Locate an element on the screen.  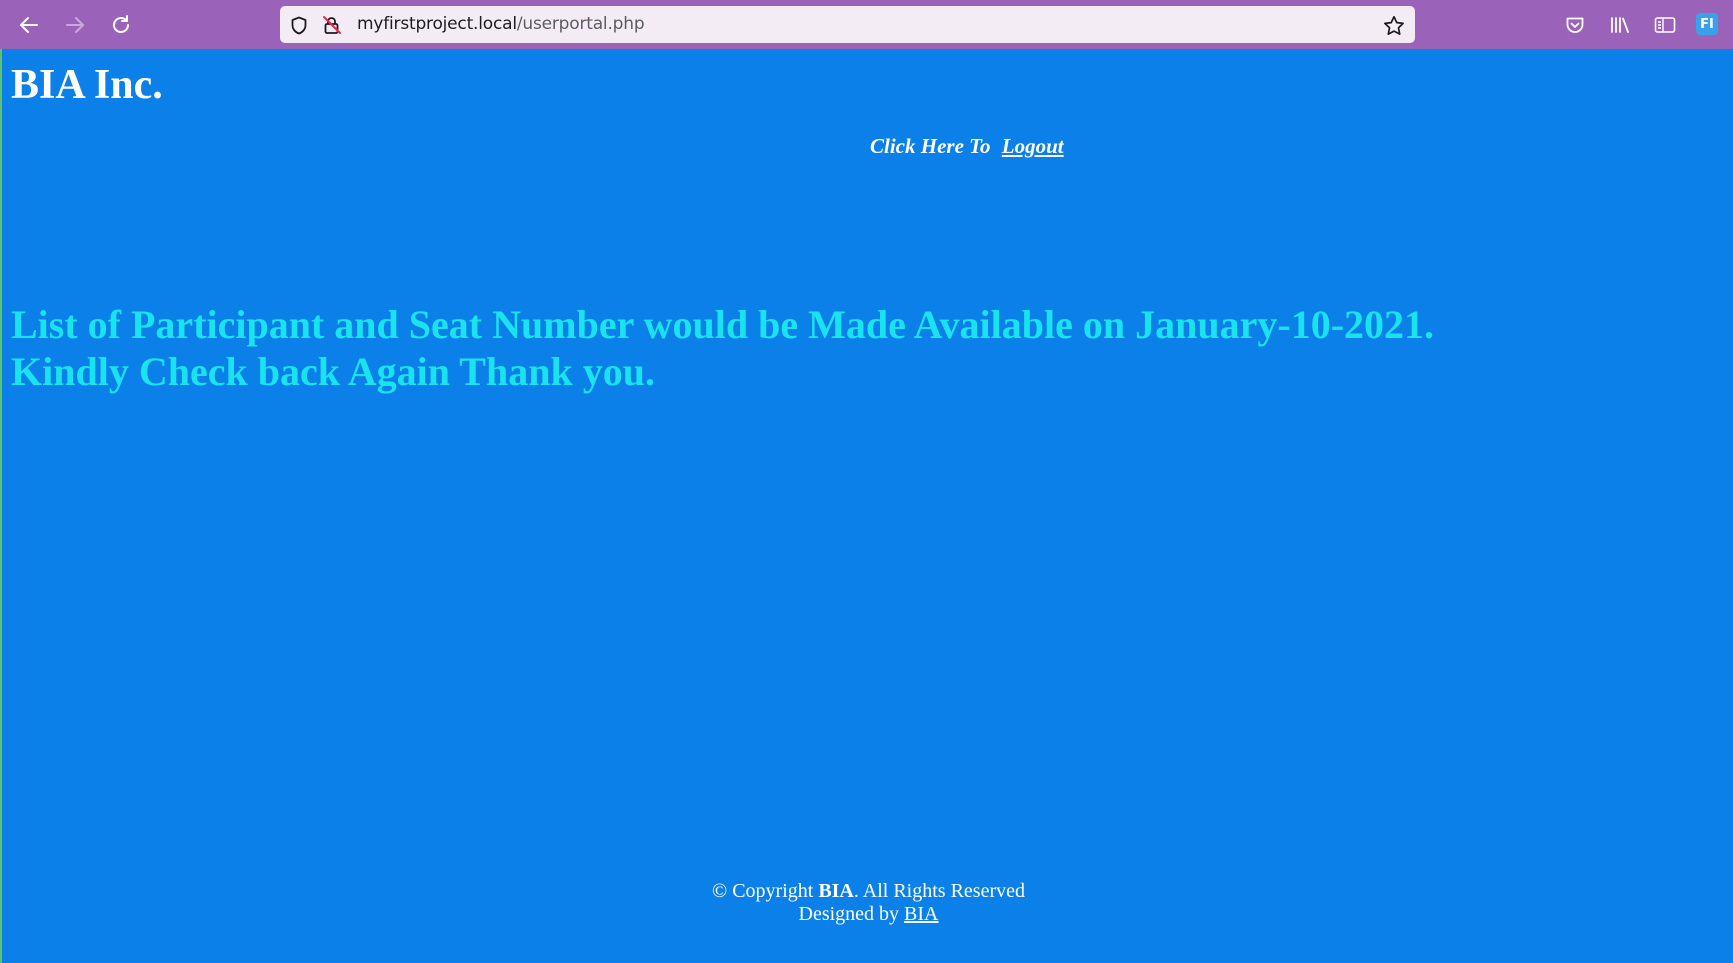
copyright-prefix: © Copyright is located at coordinates (763, 891).